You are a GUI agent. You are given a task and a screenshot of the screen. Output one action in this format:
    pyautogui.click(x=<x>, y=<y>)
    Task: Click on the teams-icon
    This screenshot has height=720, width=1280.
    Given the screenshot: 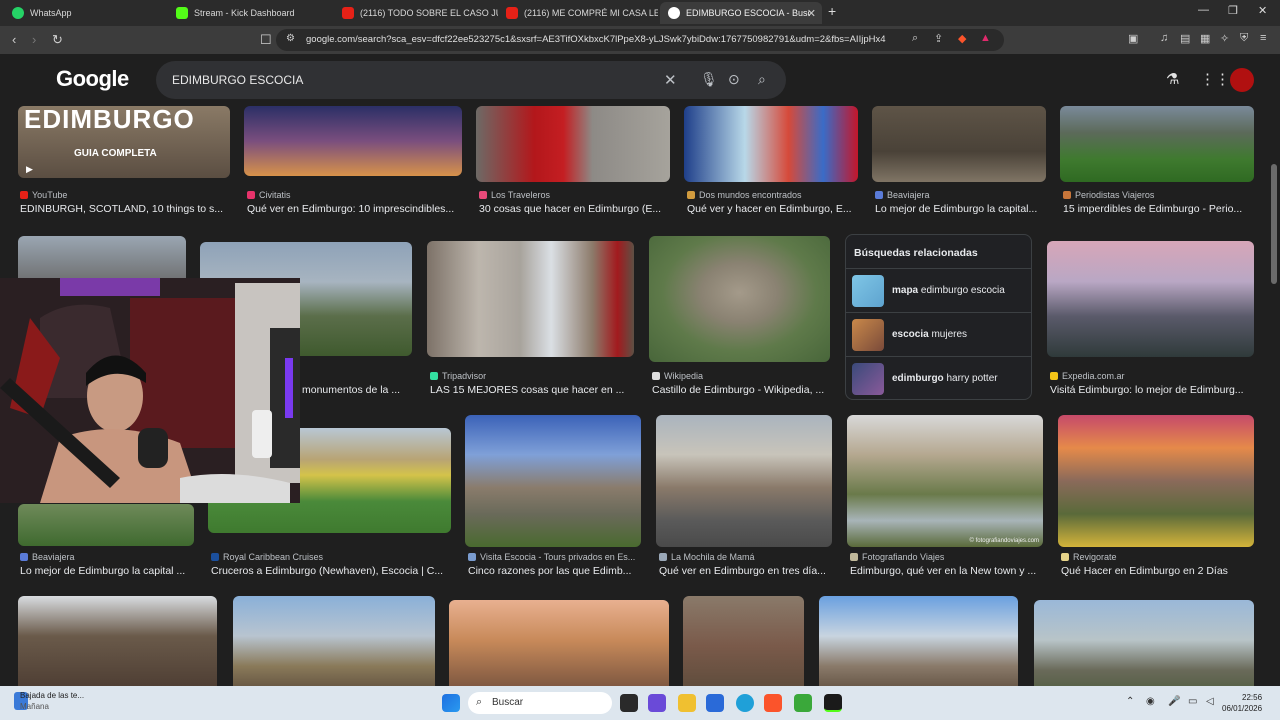 What is the action you would take?
    pyautogui.click(x=657, y=703)
    